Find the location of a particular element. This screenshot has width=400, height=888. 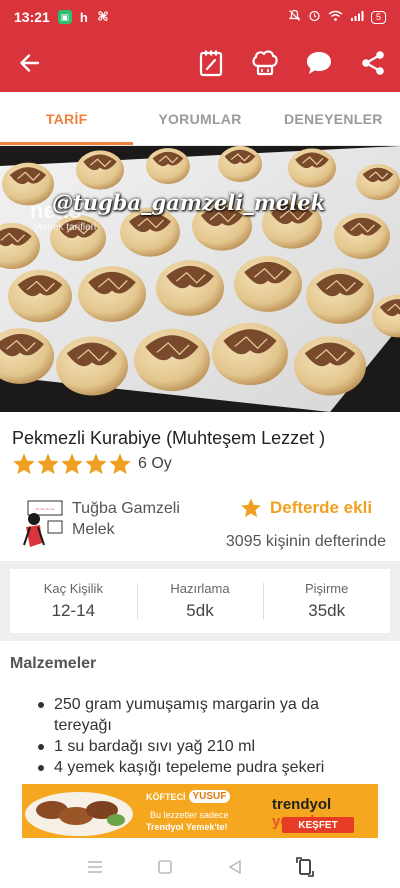

ad-brand: KÖFTECİ YUSUF is located at coordinates (188, 796).